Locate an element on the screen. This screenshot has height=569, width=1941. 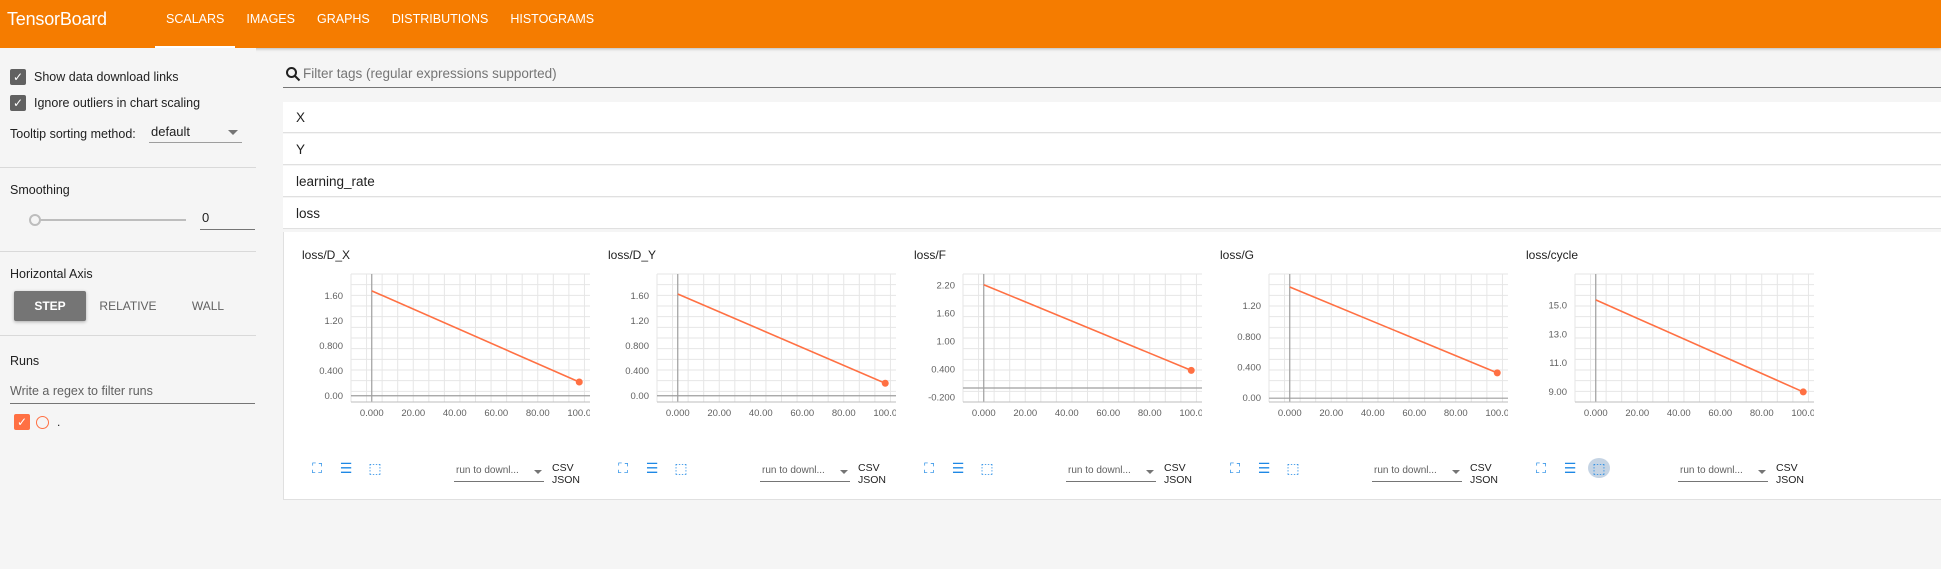
tab-graphs: GRAPHS is located at coordinates (343, 24).